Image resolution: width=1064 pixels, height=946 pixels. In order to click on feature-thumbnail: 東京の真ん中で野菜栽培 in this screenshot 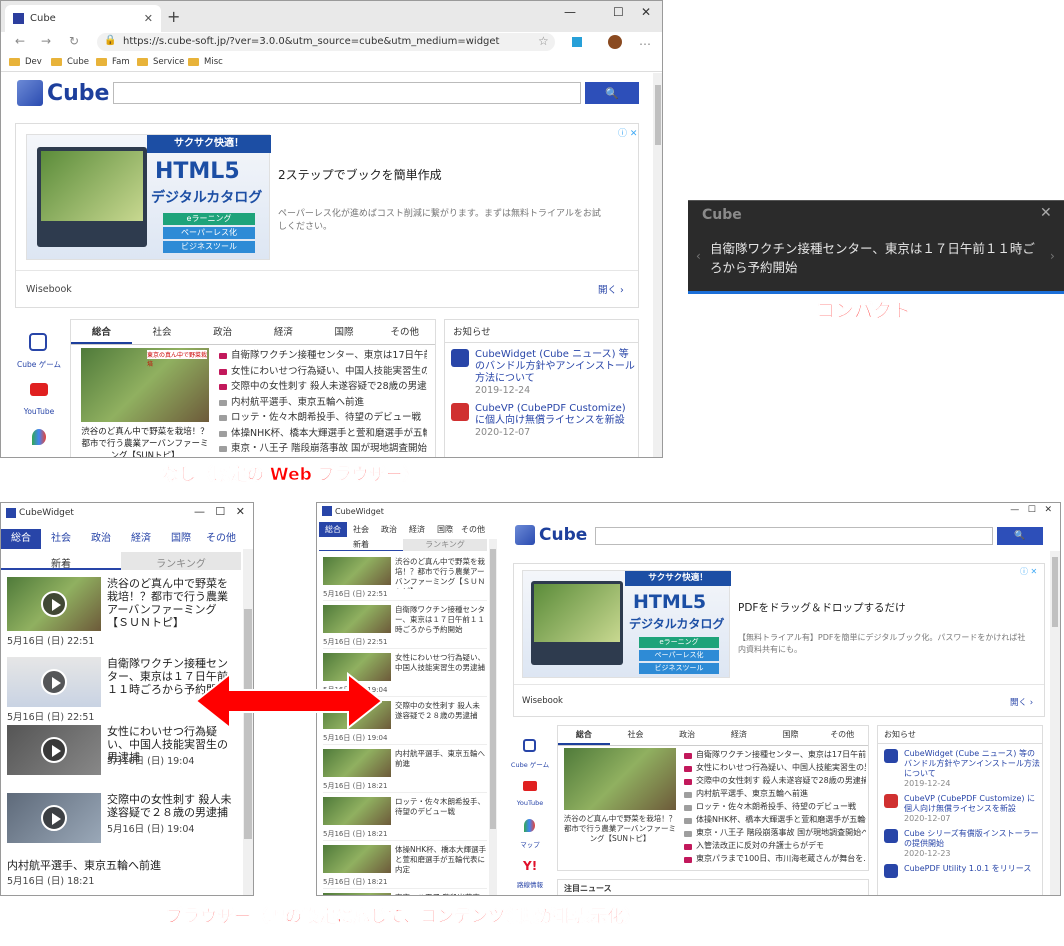, I will do `click(145, 385)`.